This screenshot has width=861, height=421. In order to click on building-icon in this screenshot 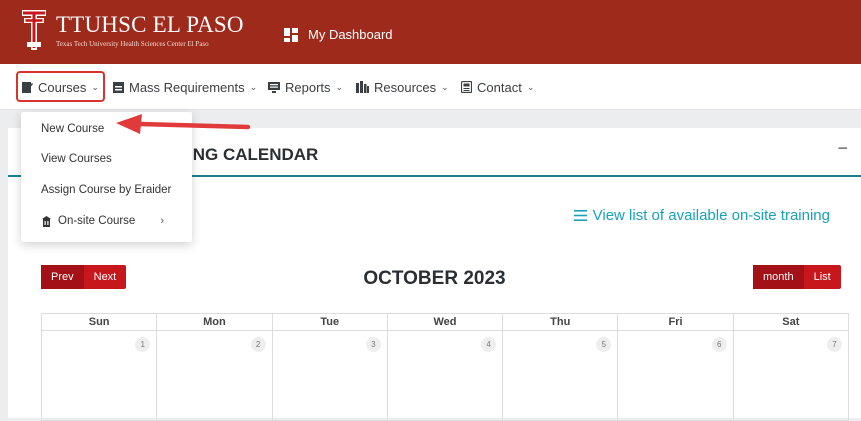, I will do `click(46, 221)`.